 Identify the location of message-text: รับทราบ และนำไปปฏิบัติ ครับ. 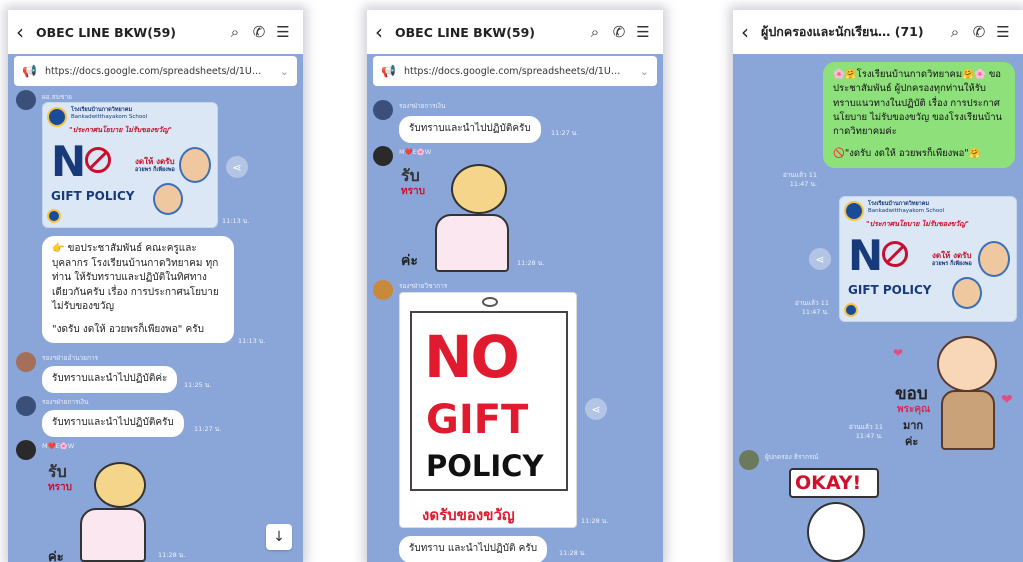
(473, 548).